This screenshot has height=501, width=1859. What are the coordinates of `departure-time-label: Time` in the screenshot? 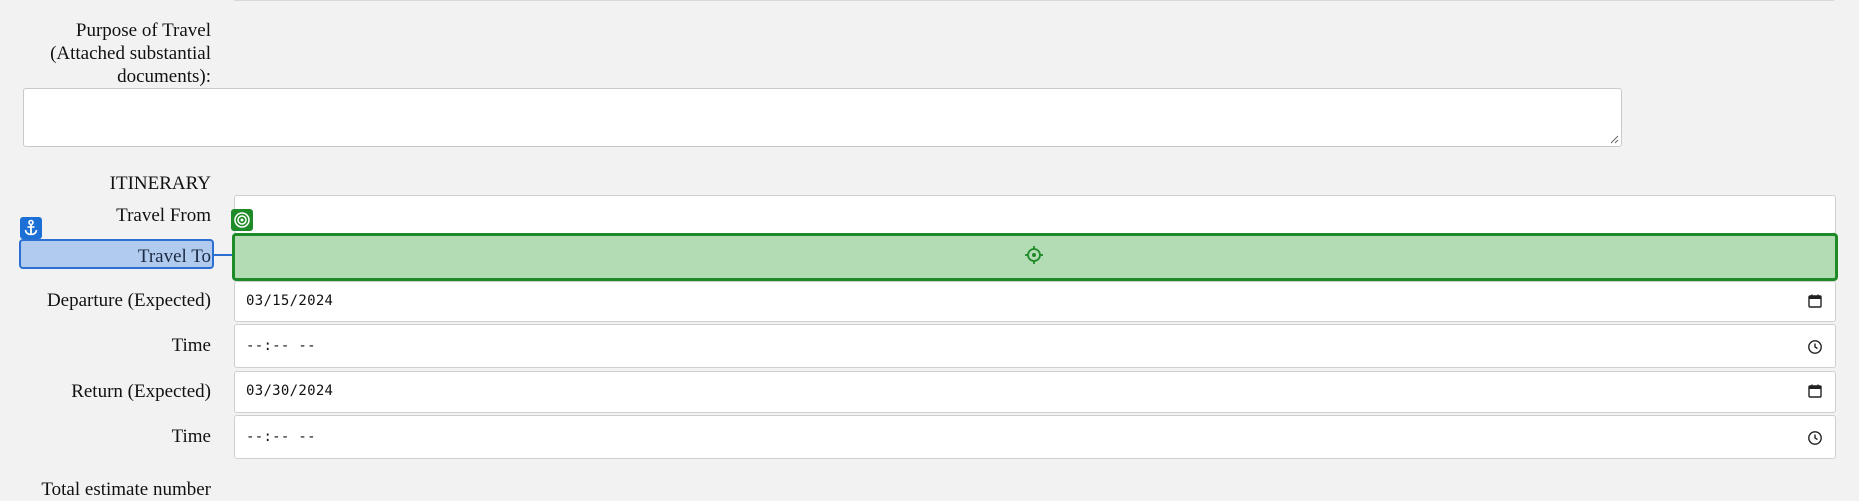 It's located at (191, 345).